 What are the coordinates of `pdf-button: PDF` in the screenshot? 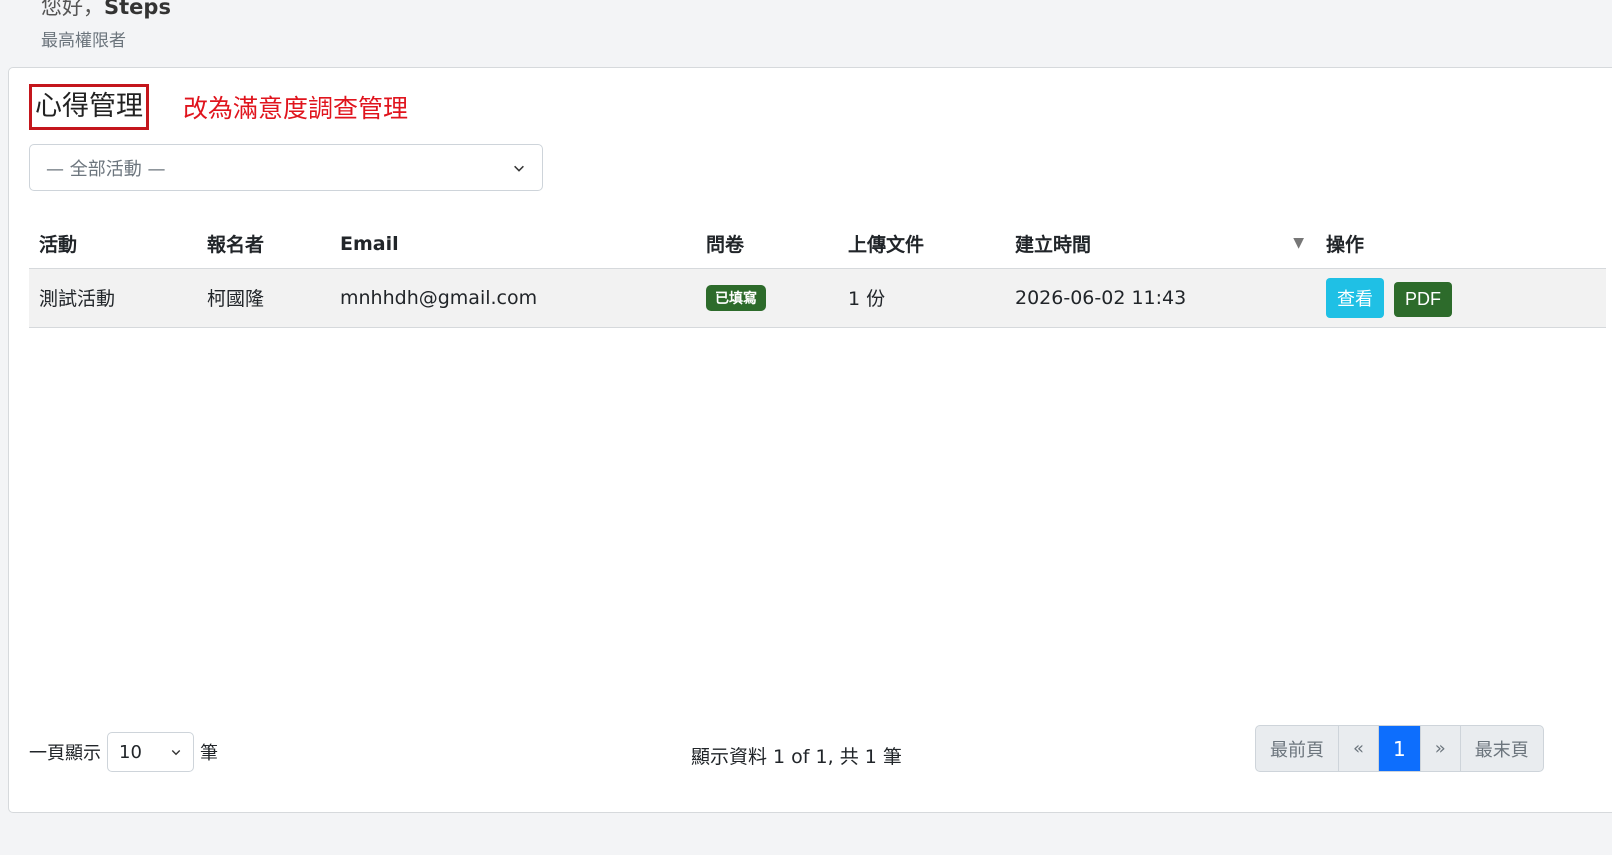 It's located at (1423, 299).